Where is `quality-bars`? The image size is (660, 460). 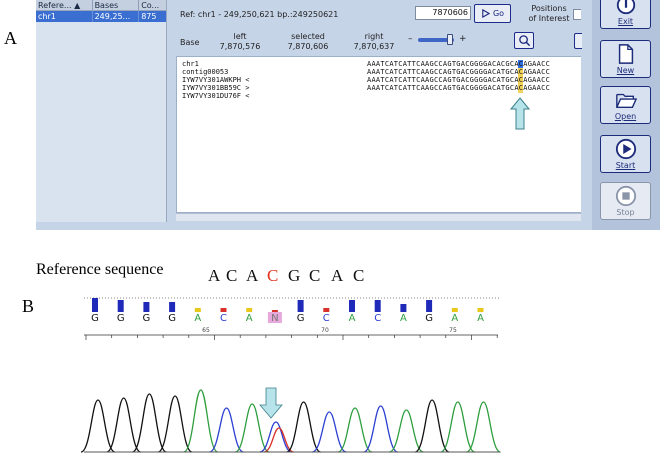 quality-bars is located at coordinates (288, 305).